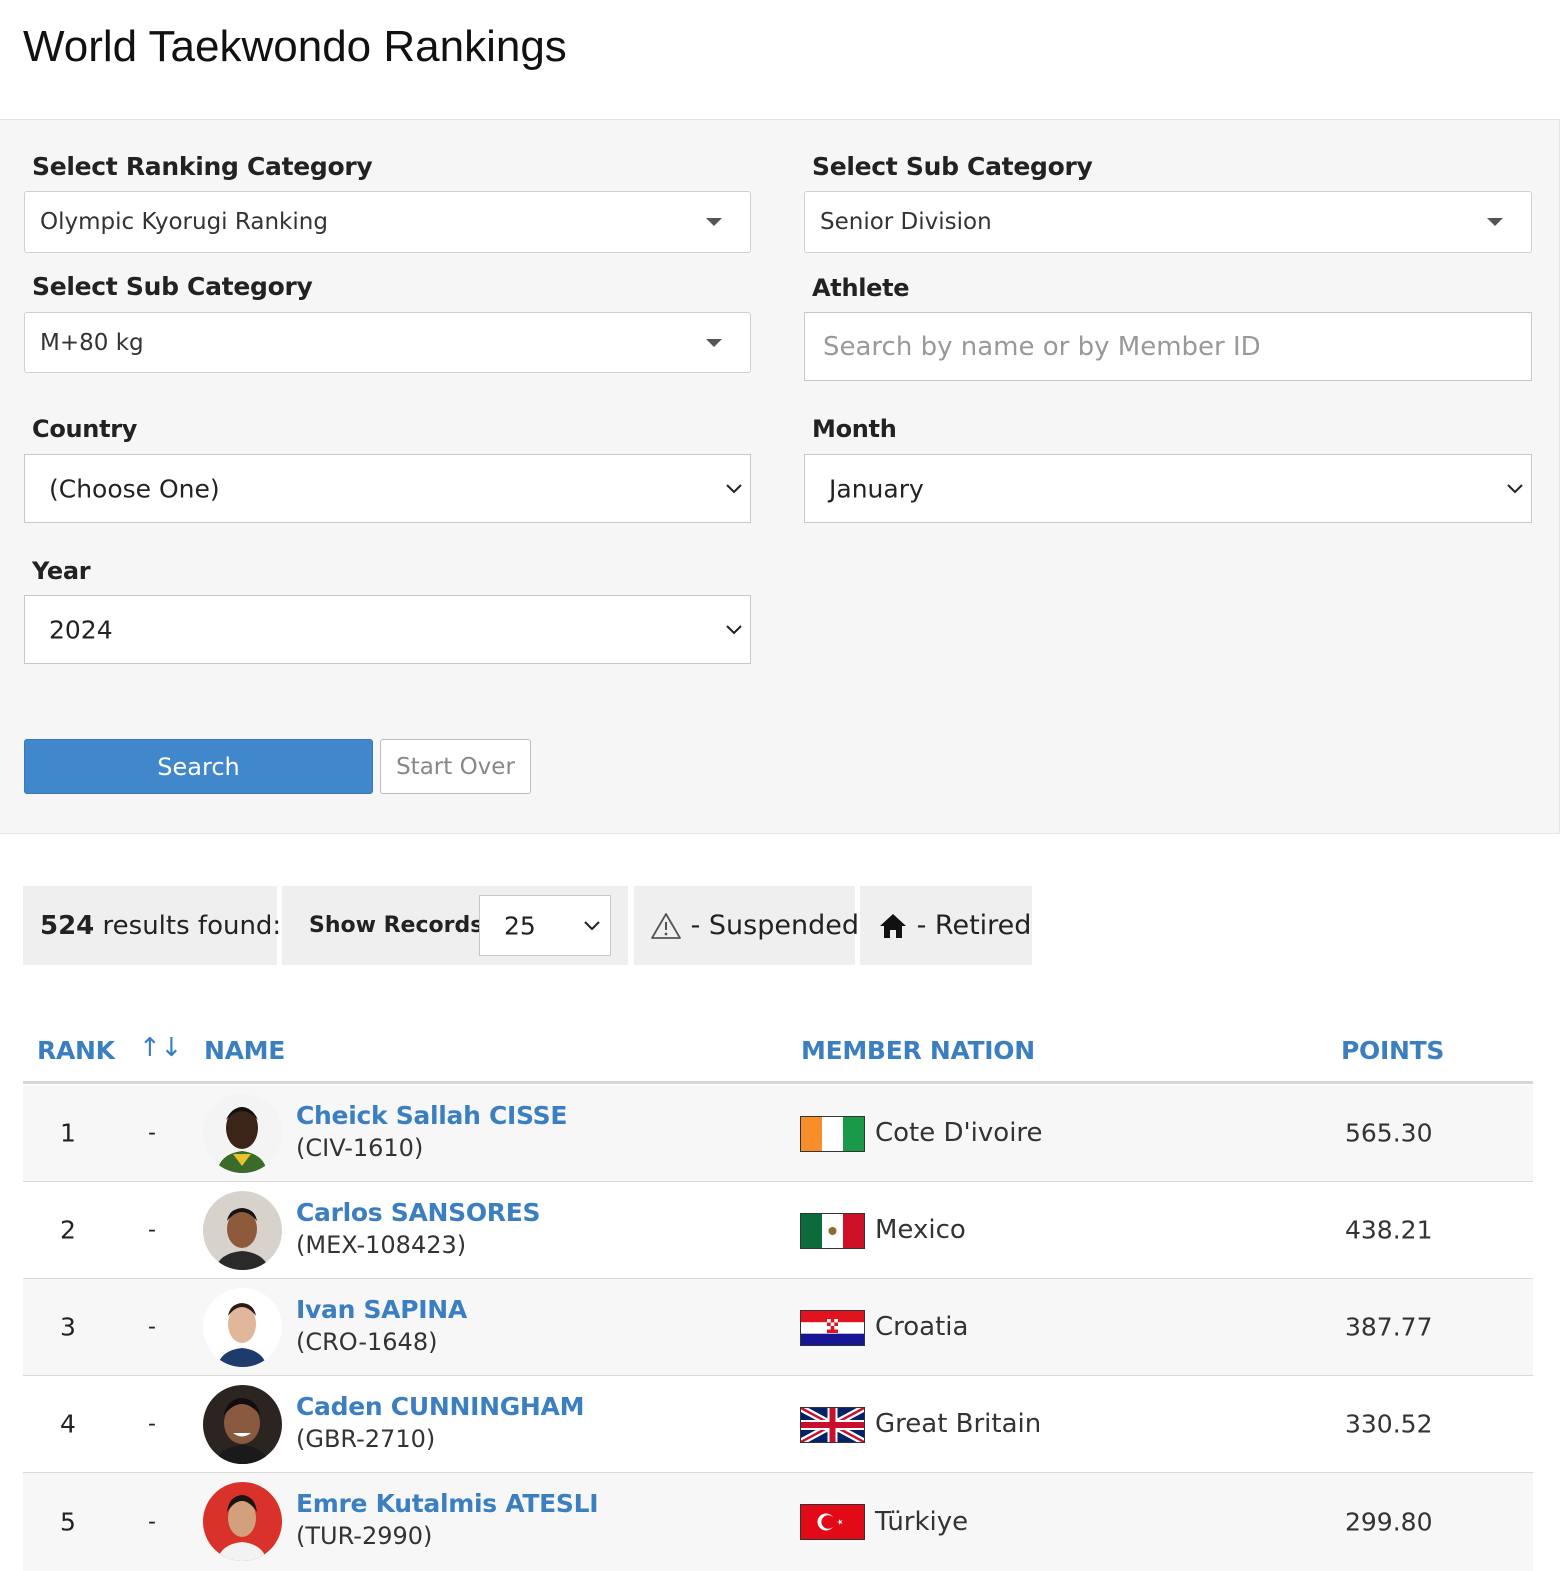  Describe the element at coordinates (381, 1245) in the screenshot. I see `member-id: (MEX-108423)` at that location.